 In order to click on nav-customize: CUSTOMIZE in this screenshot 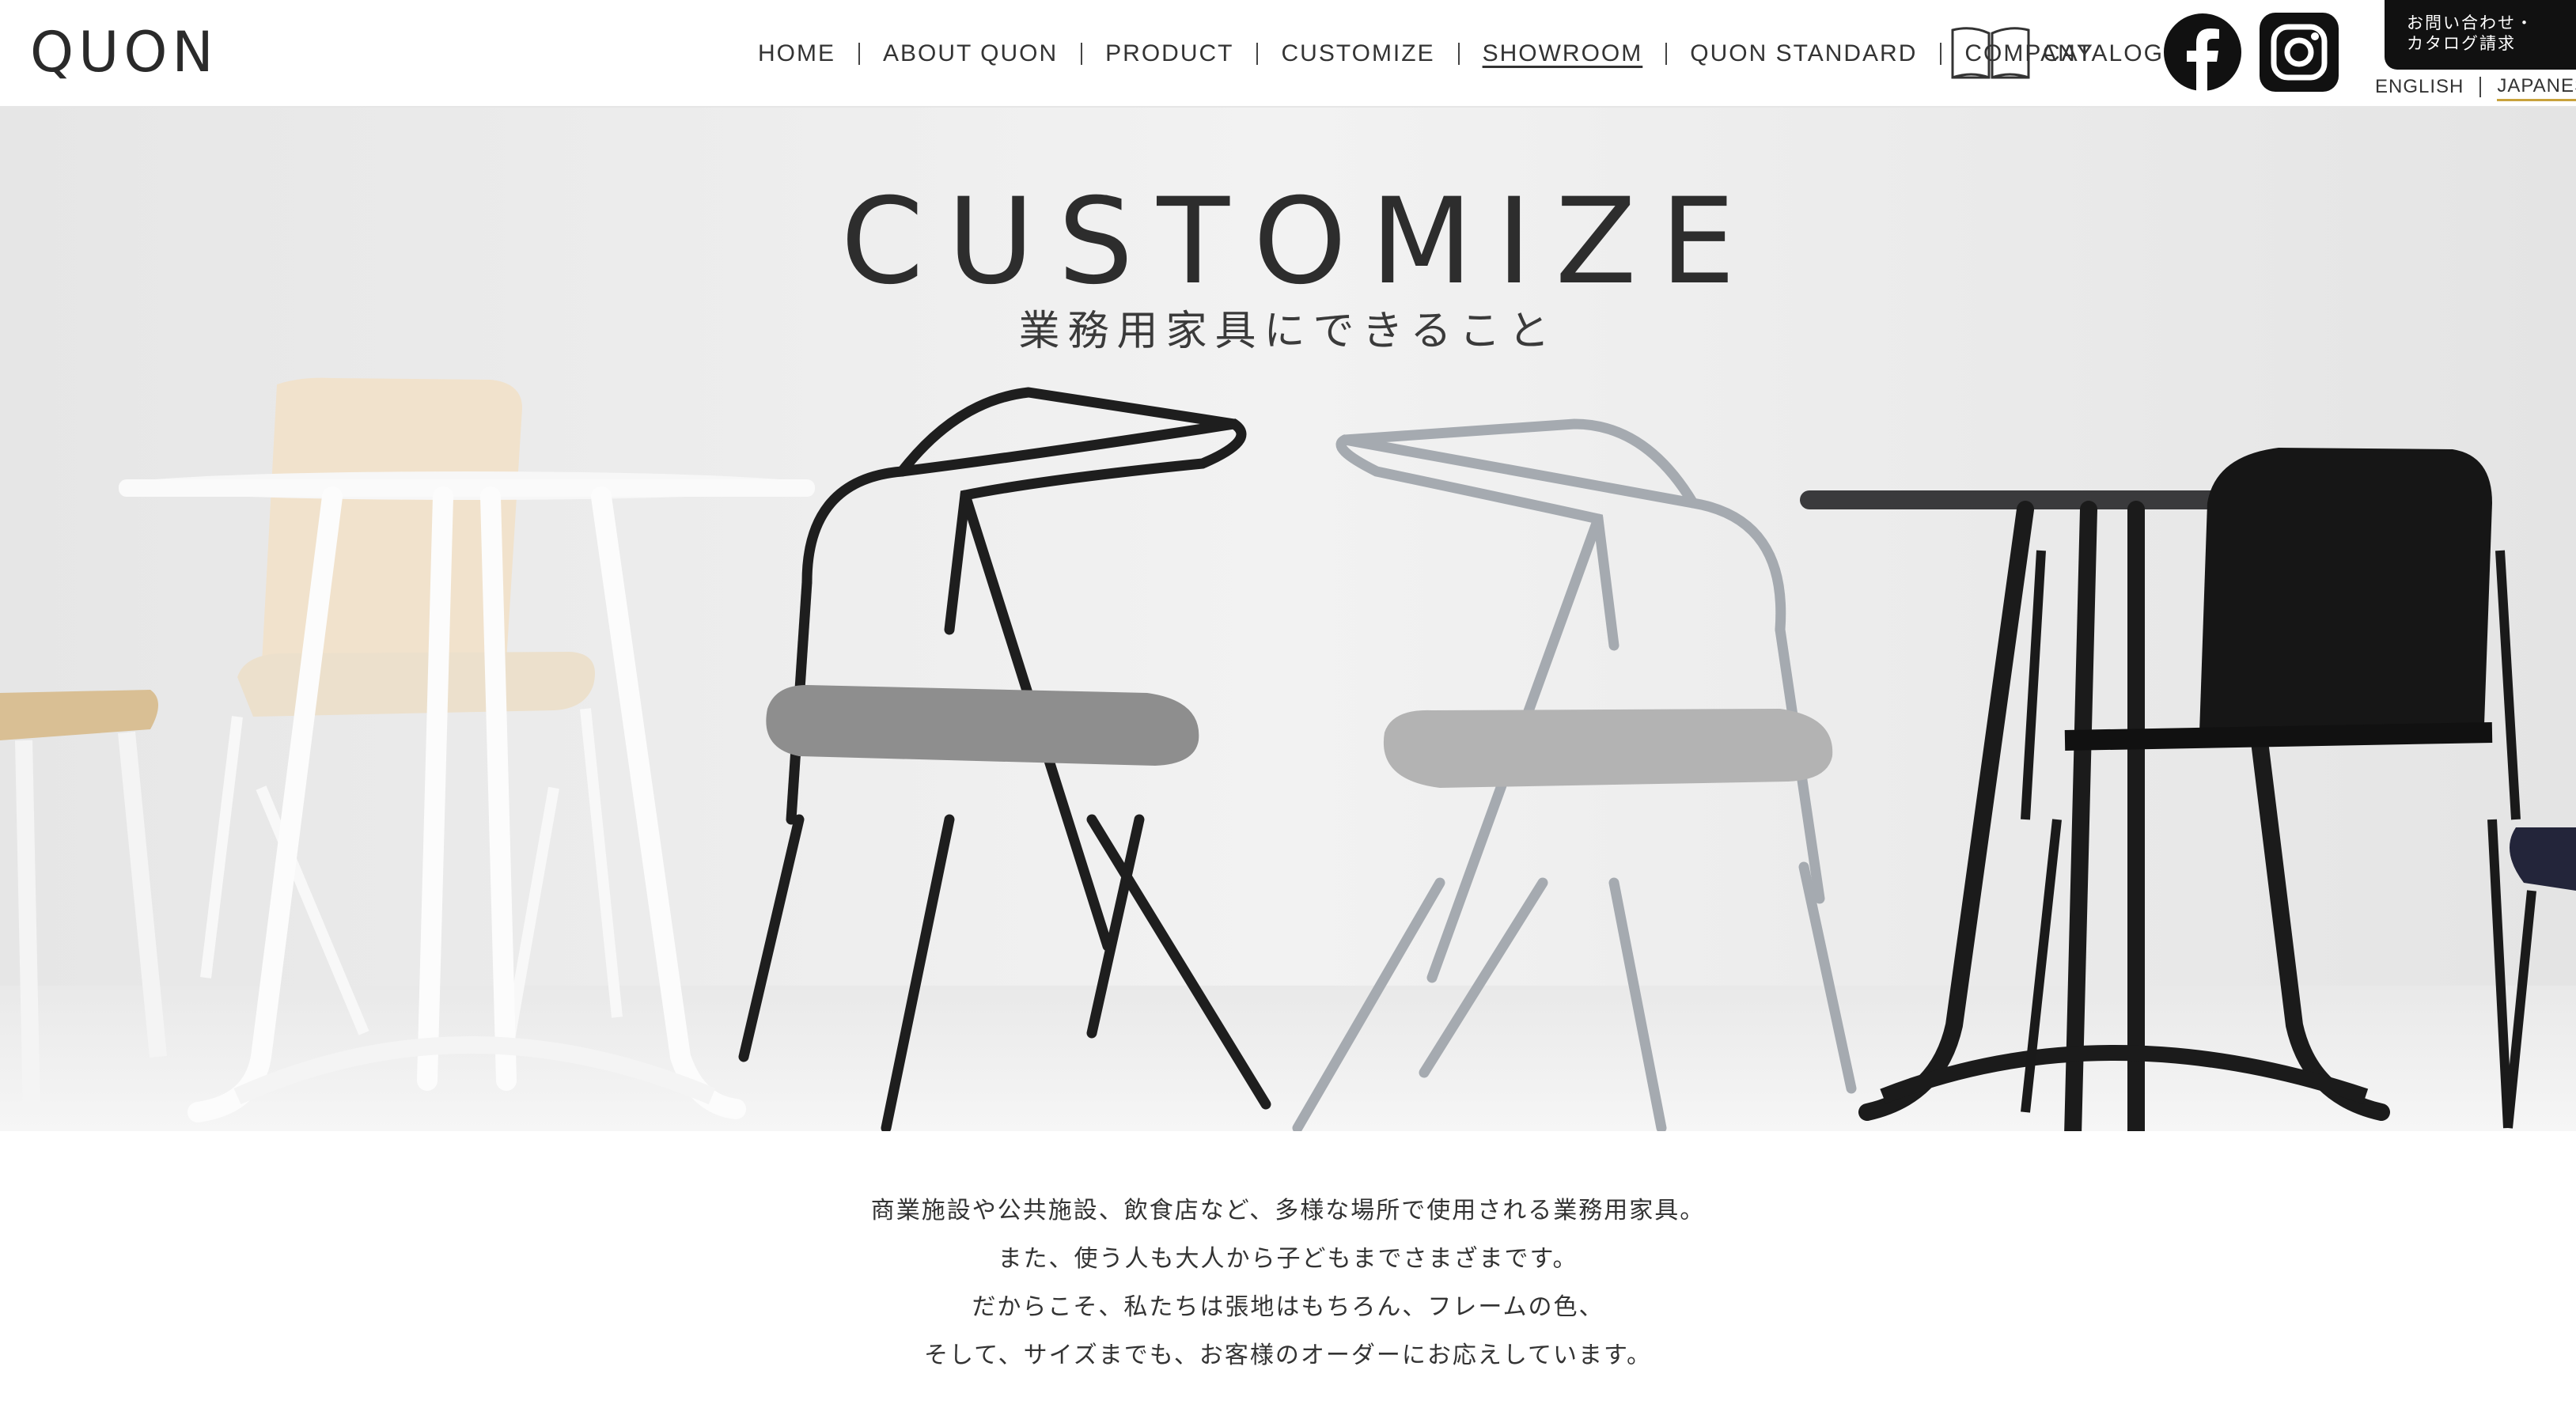, I will do `click(1357, 53)`.